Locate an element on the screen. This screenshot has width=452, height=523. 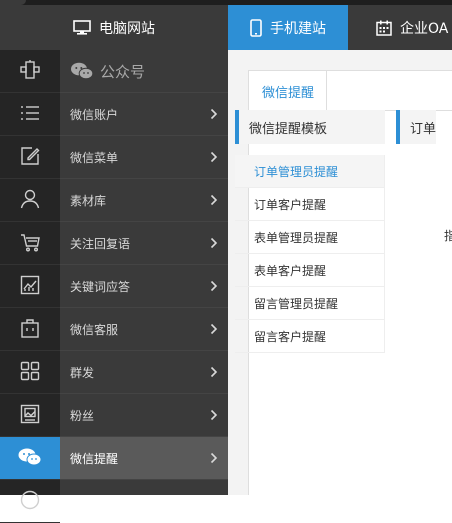
sidebar-icon-wechat-account is located at coordinates (30, 114).